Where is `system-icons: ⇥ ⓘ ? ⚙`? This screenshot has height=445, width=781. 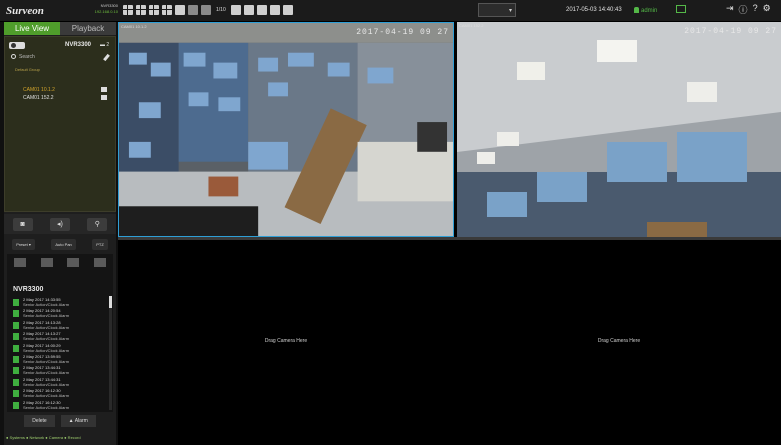 system-icons: ⇥ ⓘ ? ⚙ is located at coordinates (748, 9).